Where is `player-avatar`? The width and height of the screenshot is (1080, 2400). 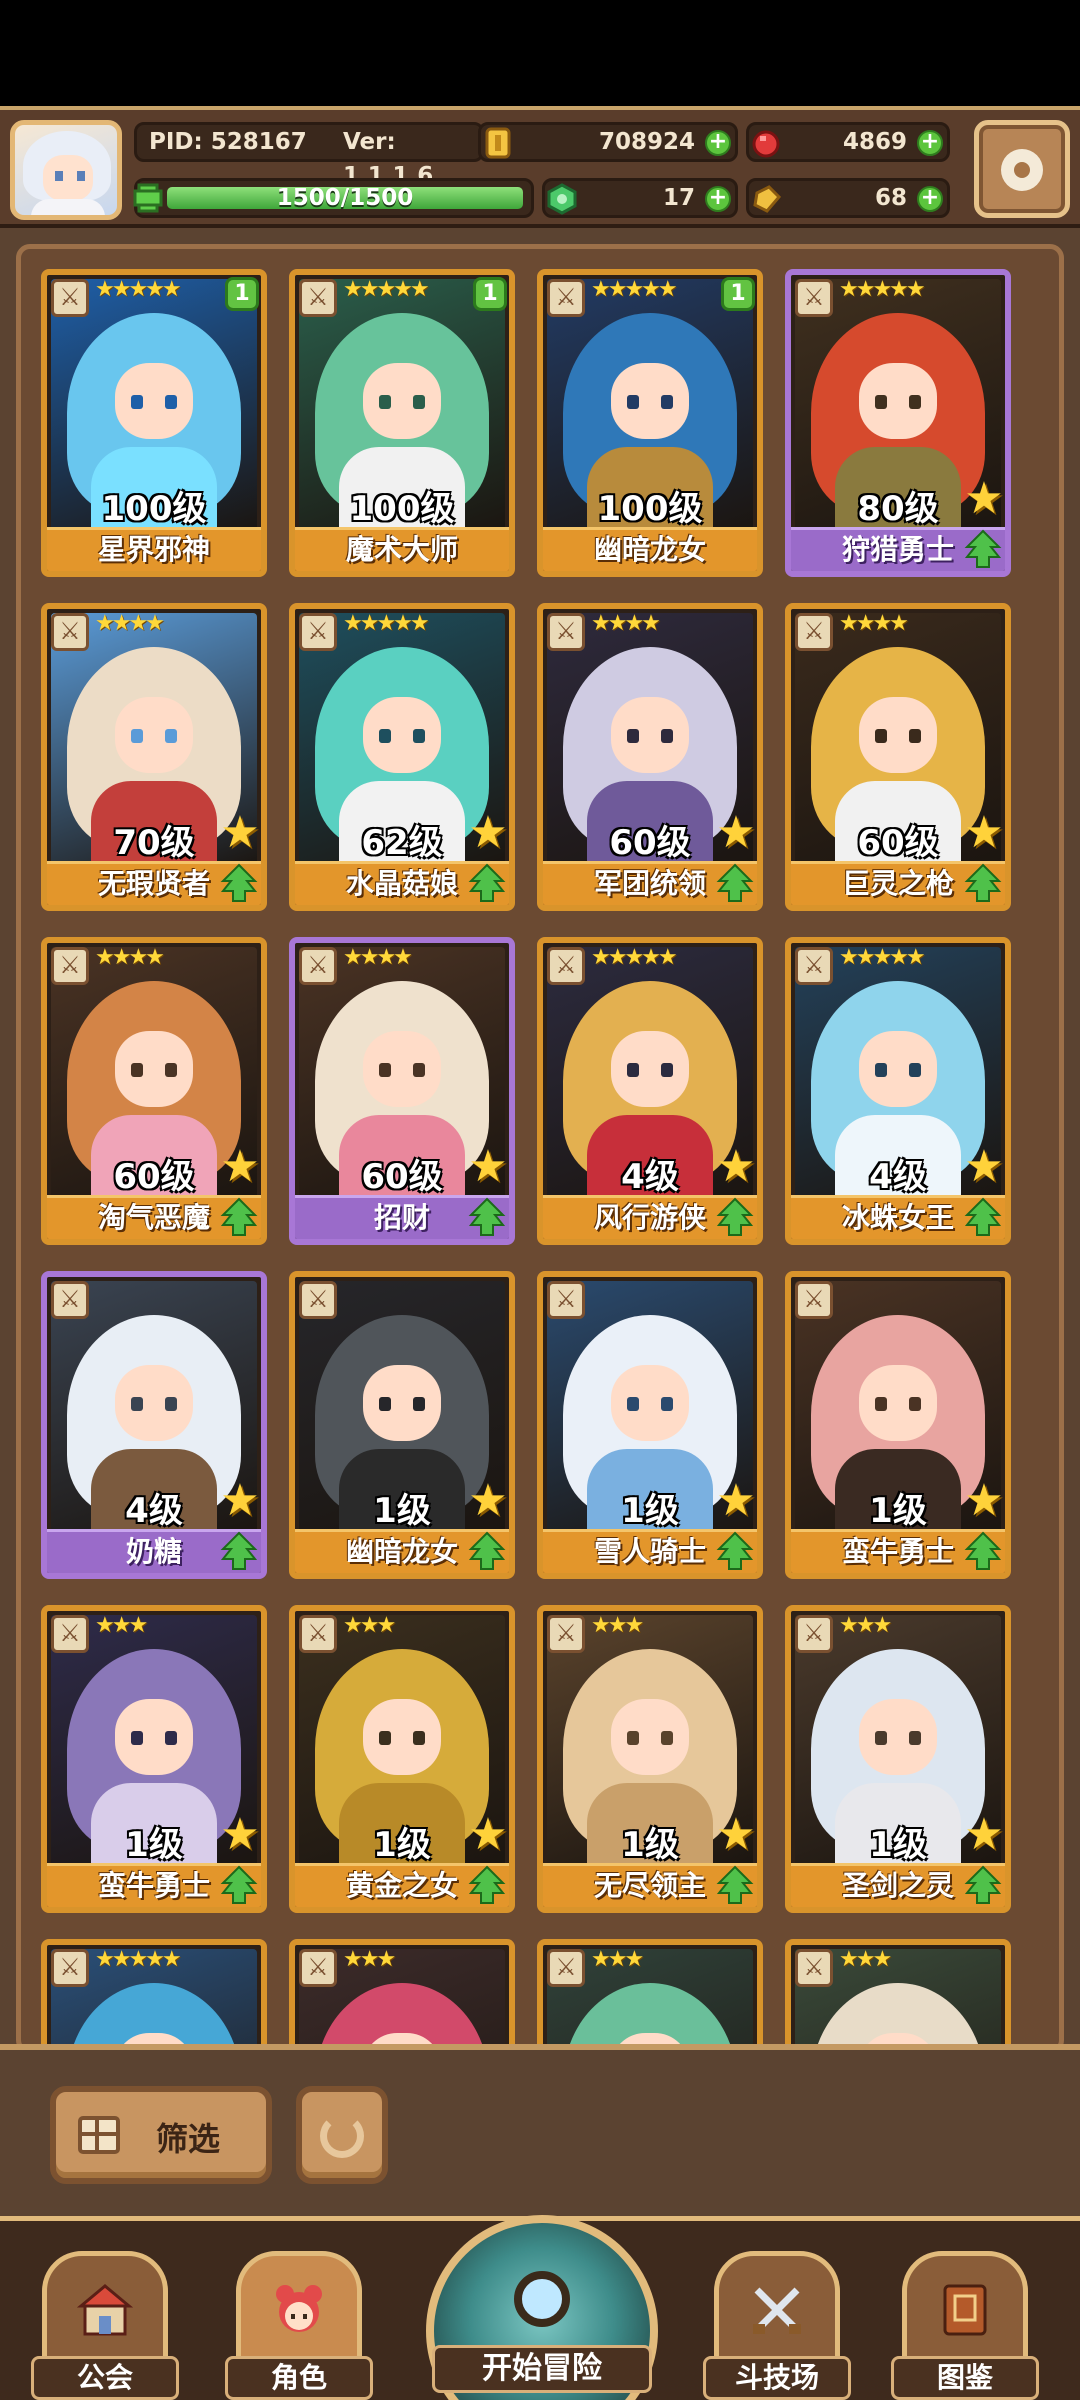
player-avatar is located at coordinates (66, 170).